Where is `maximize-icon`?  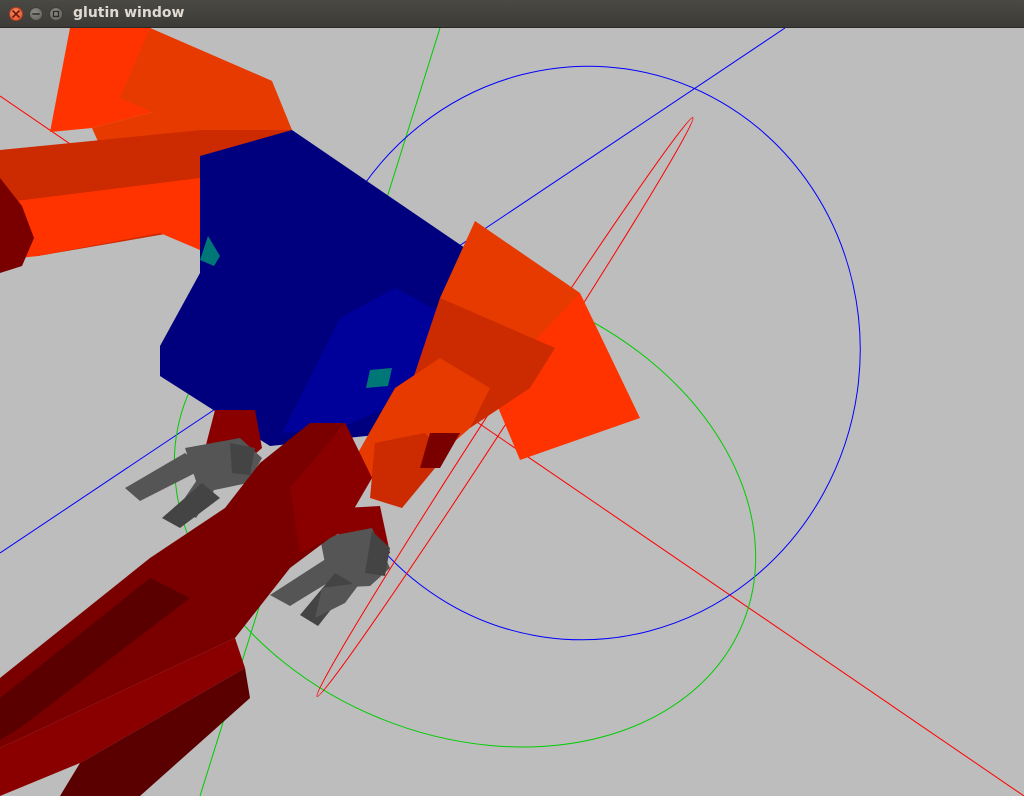
maximize-icon is located at coordinates (56, 14).